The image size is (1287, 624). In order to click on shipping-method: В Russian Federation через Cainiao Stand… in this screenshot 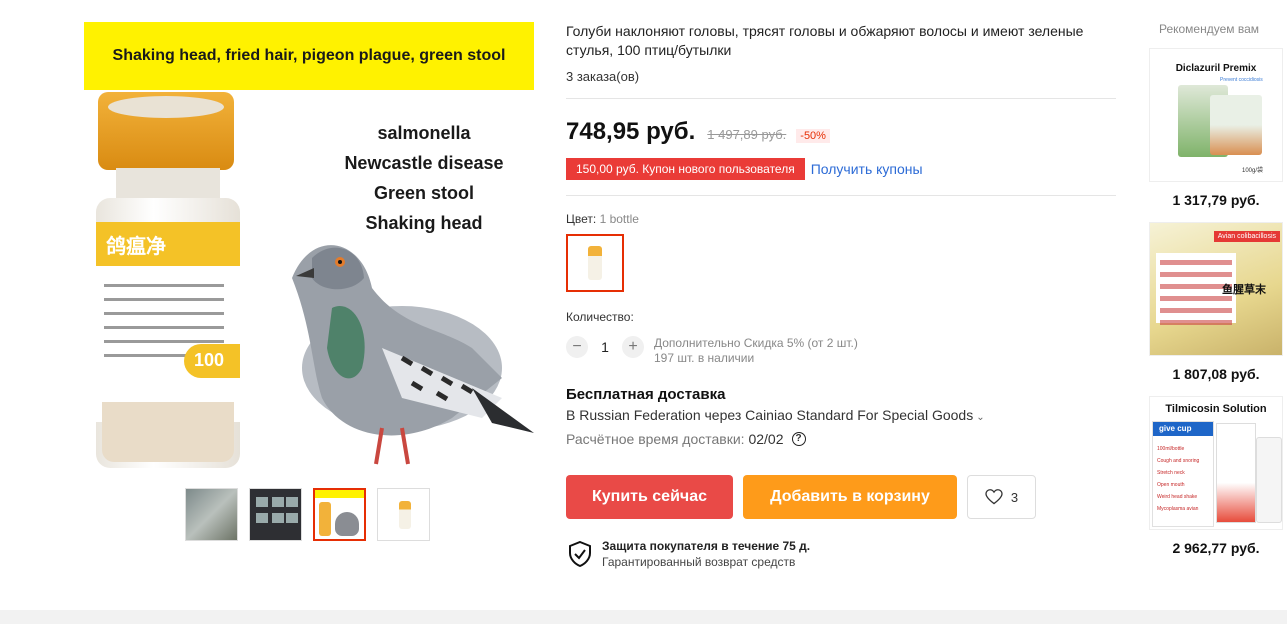, I will do `click(775, 415)`.